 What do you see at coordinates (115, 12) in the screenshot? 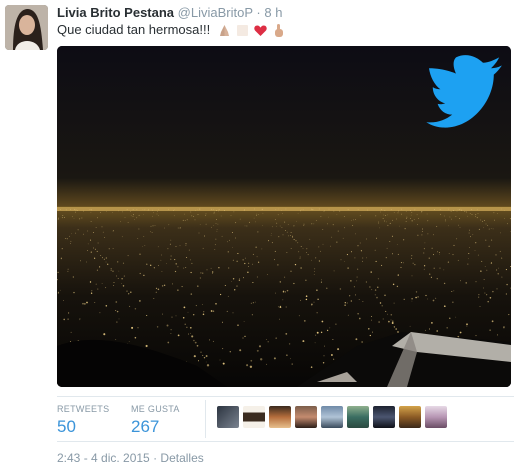
I see `author-name: Livia Brito Pestana` at bounding box center [115, 12].